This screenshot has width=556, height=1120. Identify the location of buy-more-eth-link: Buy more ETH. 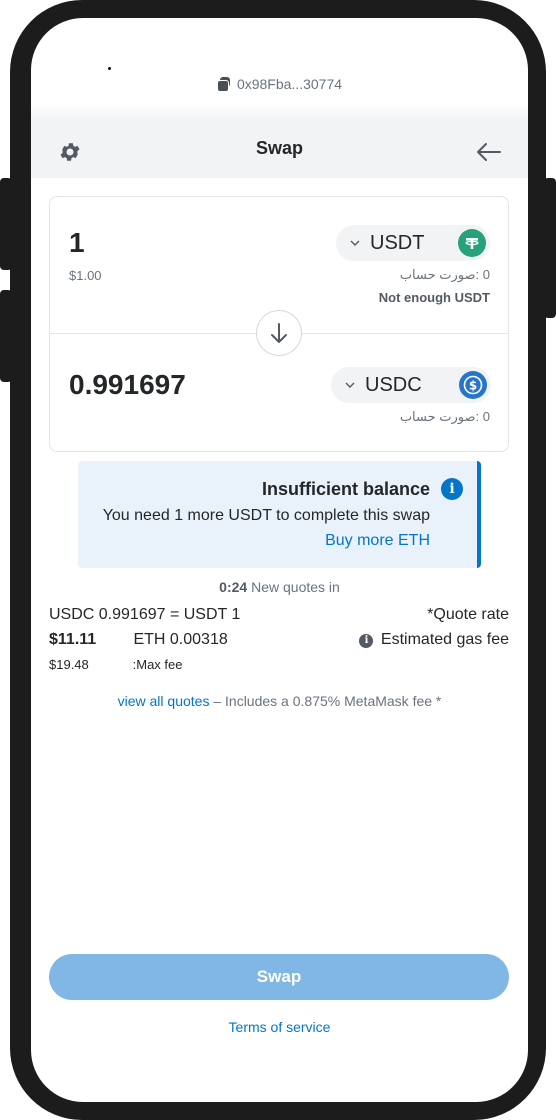
(377, 541).